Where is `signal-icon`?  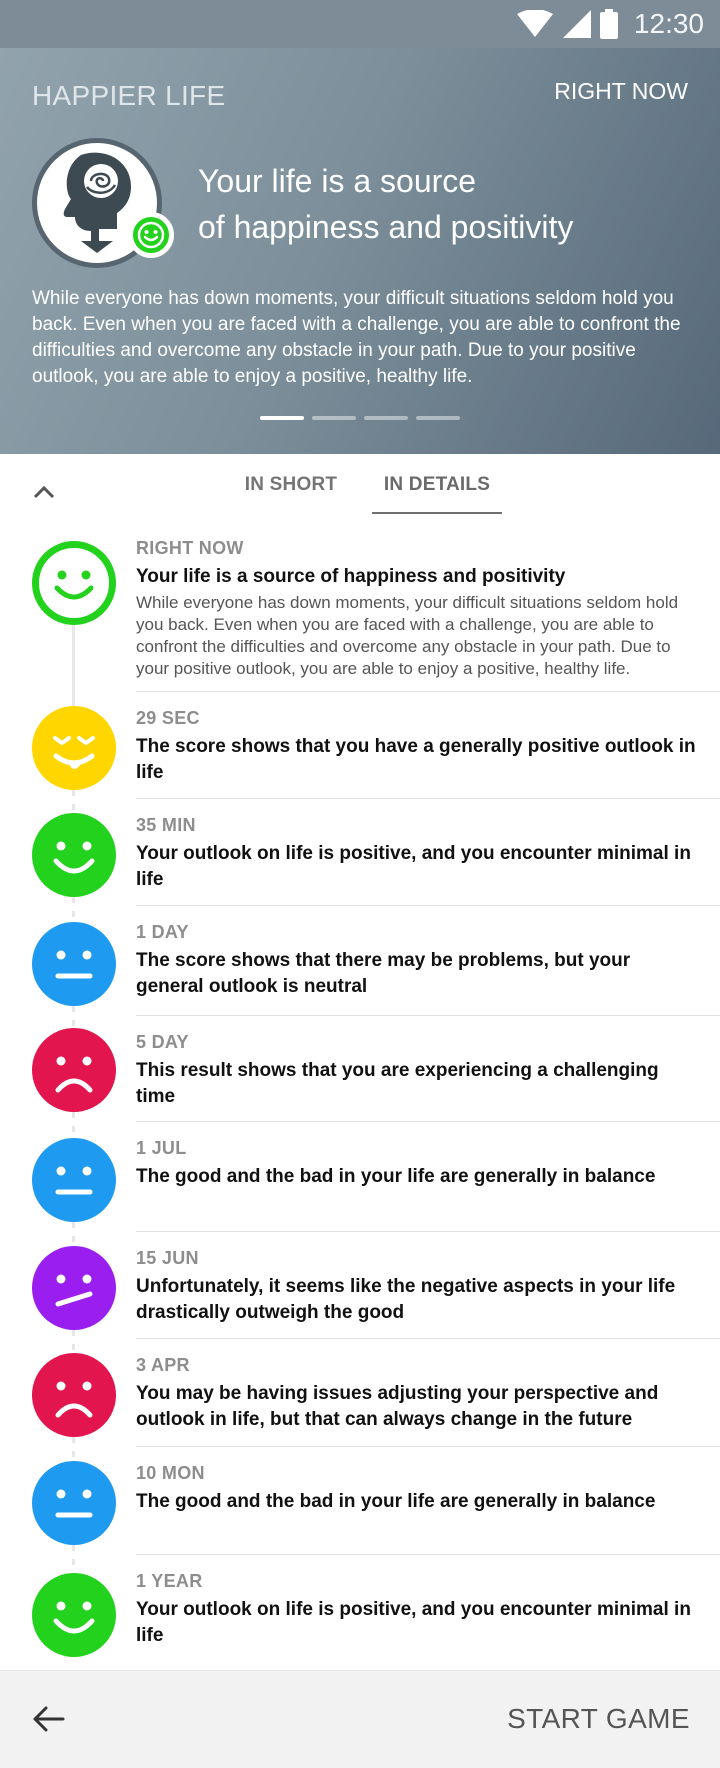 signal-icon is located at coordinates (577, 24).